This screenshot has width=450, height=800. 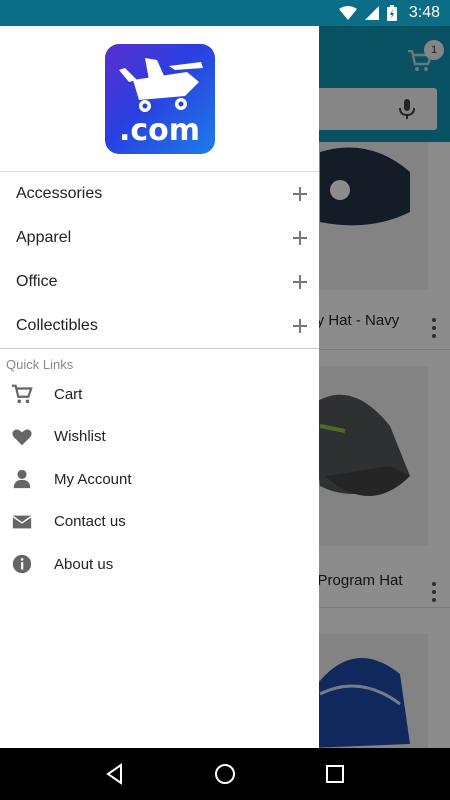 I want to click on quick-link-label: Contact us, so click(x=90, y=522).